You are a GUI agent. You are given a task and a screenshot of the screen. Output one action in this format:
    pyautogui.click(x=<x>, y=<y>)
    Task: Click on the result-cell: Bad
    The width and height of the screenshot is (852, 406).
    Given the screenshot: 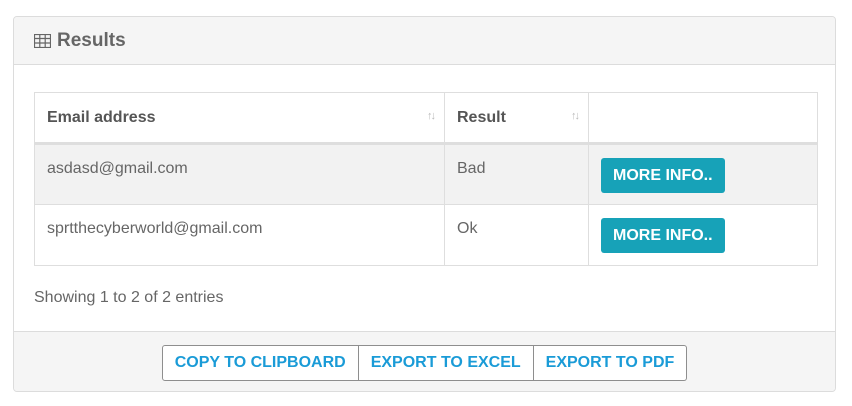 What is the action you would take?
    pyautogui.click(x=516, y=174)
    